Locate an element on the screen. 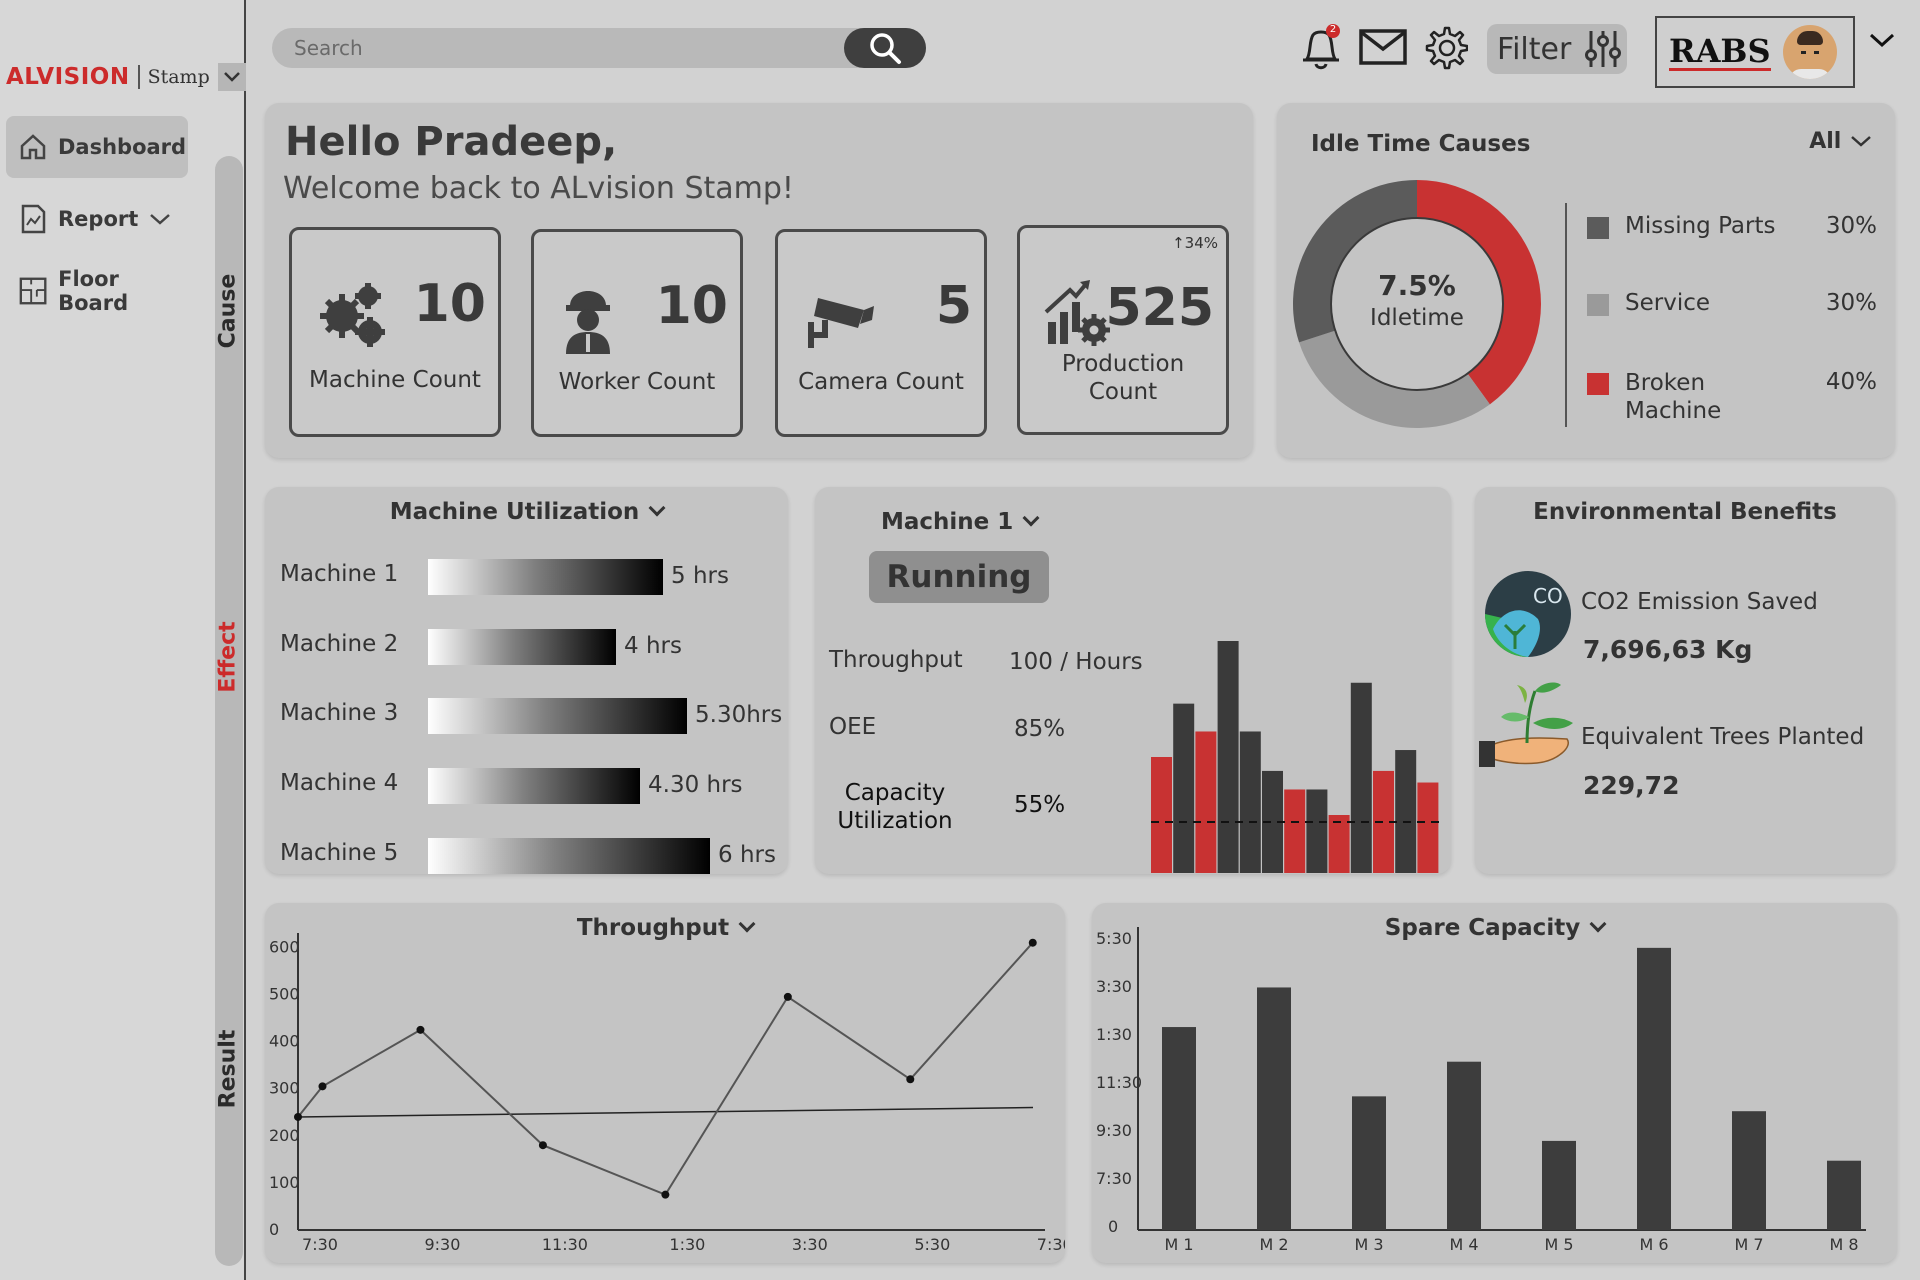 This screenshot has height=1280, width=1920. logo-divider is located at coordinates (138, 77).